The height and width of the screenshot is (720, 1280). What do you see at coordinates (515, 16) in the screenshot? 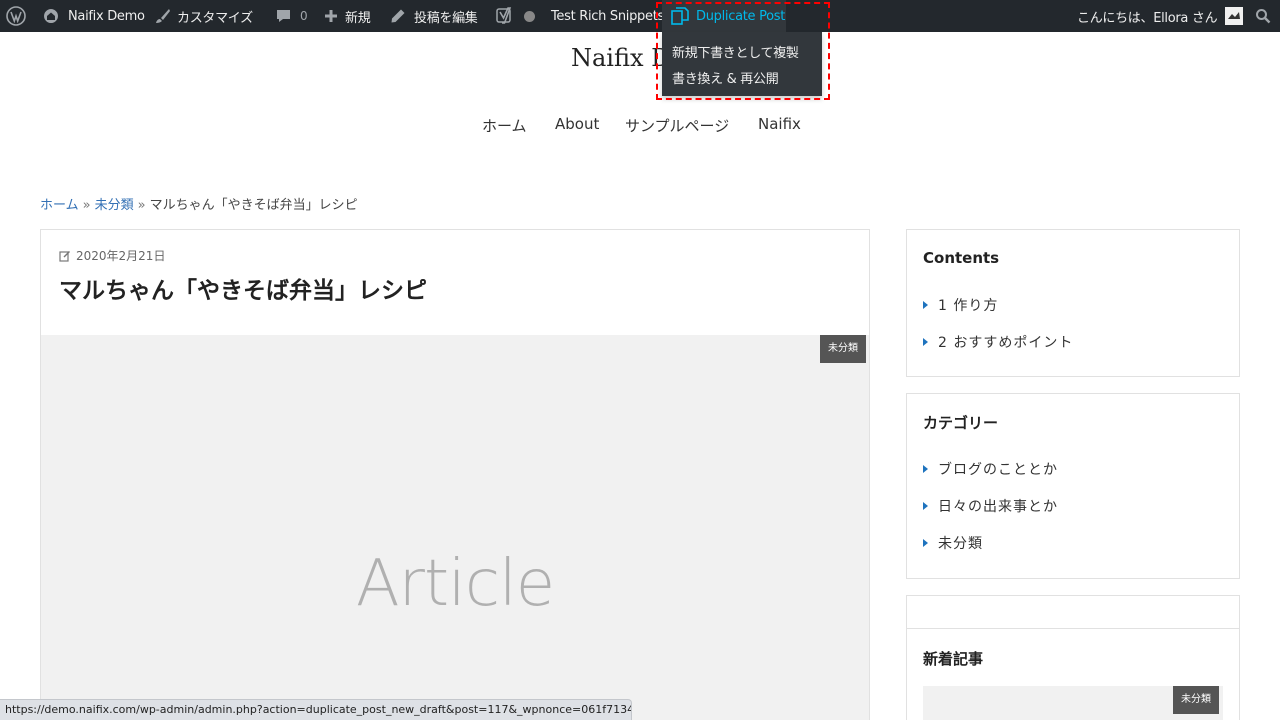
I see `yoast-menu` at bounding box center [515, 16].